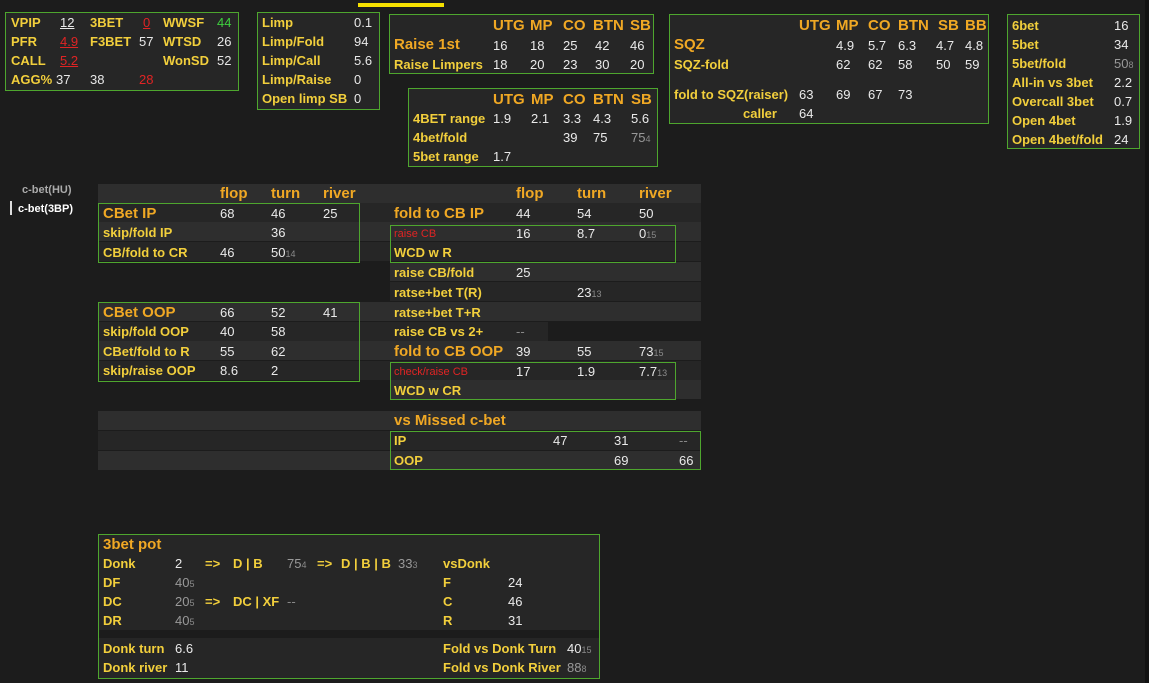 The height and width of the screenshot is (683, 1149). I want to click on raise-limpers-co: 23, so click(570, 64).